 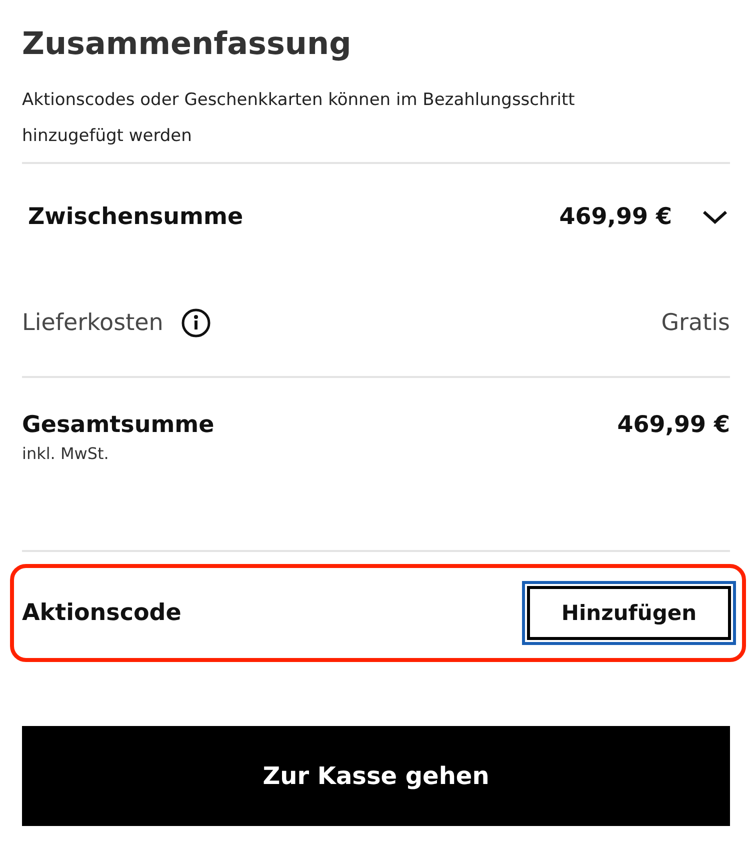 What do you see at coordinates (695, 323) in the screenshot?
I see `delivery-value: Gratis` at bounding box center [695, 323].